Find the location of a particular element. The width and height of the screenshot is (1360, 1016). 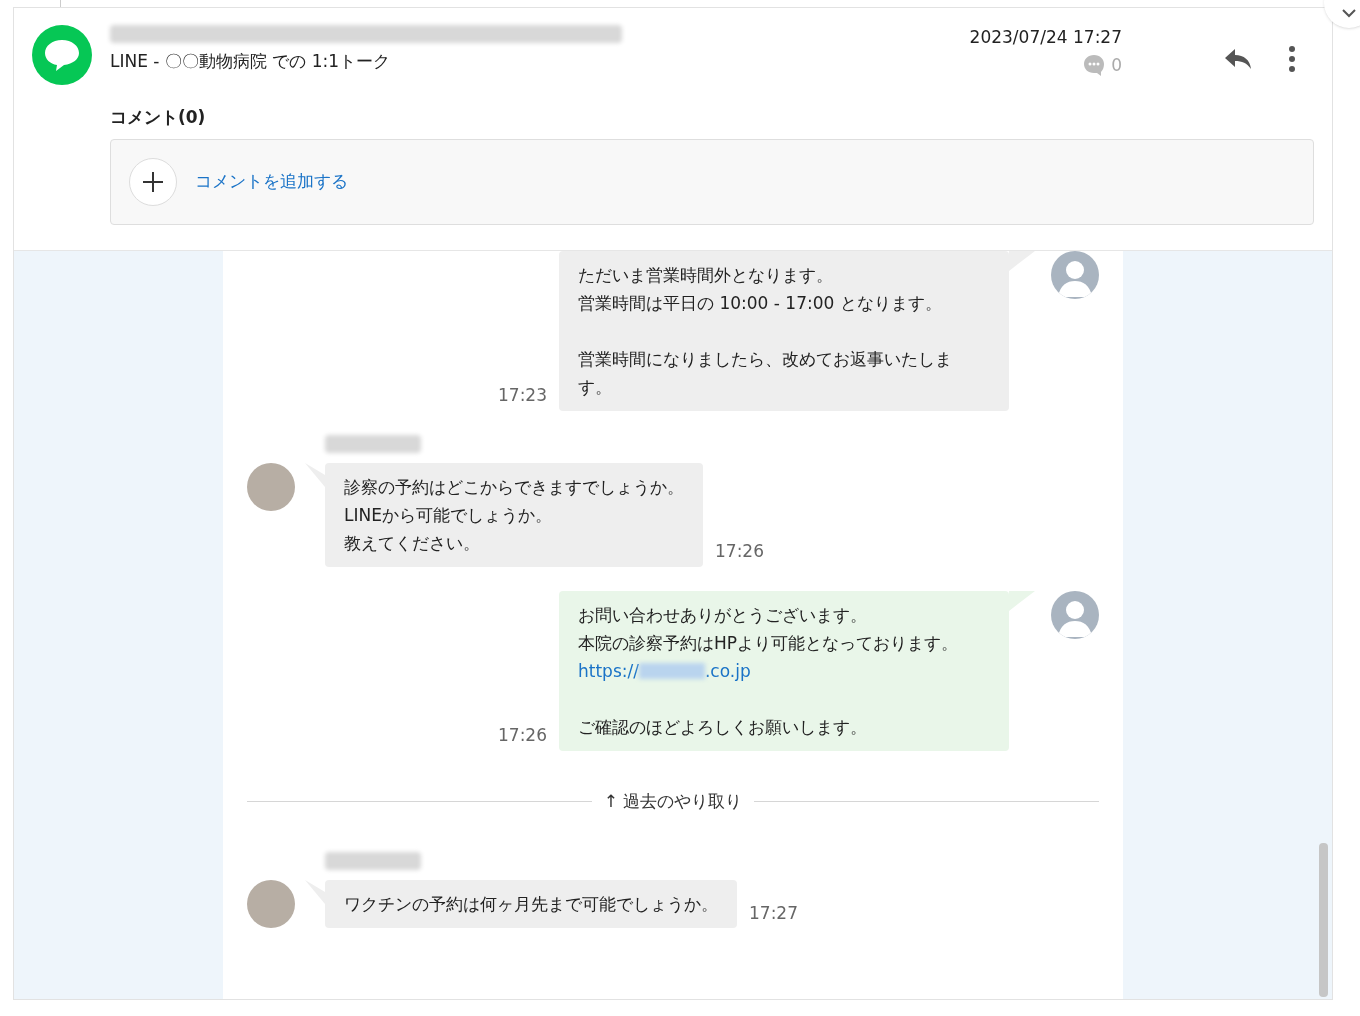

message-text: 教えてください。 is located at coordinates (412, 543).